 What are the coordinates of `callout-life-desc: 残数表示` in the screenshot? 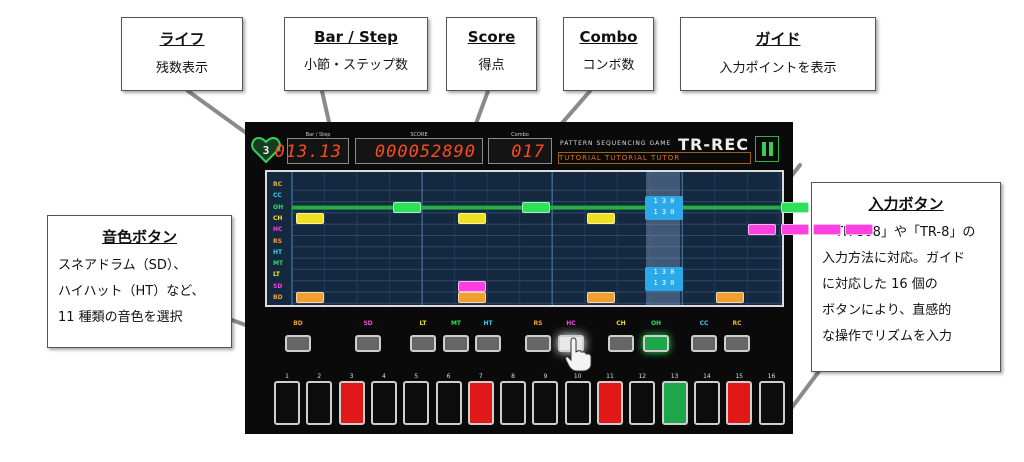 It's located at (181, 68).